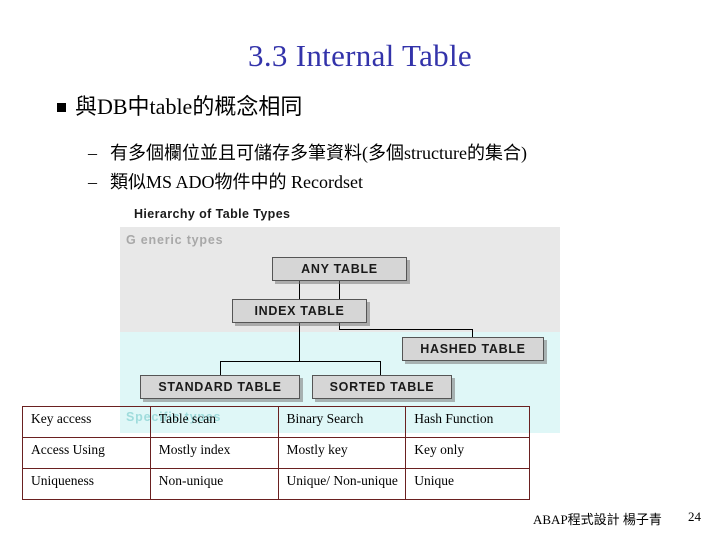 This screenshot has width=720, height=540. I want to click on node-index-table: INDEX TABLE, so click(299, 311).